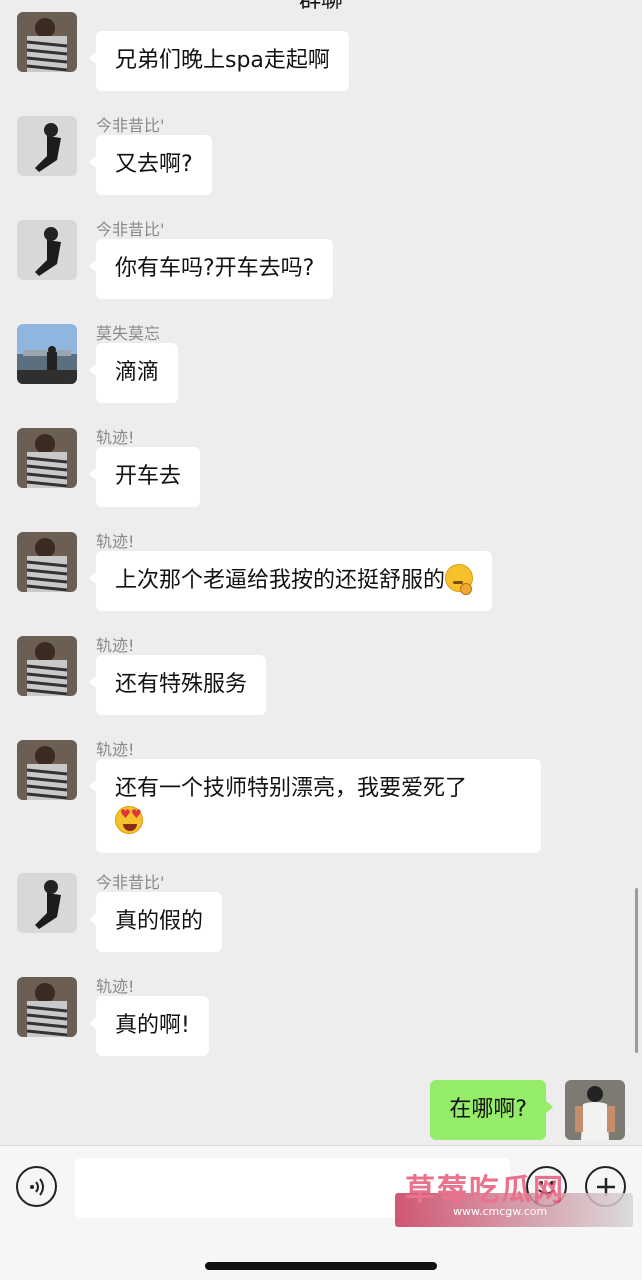 The image size is (642, 1280). I want to click on message-text: 滴滴, so click(137, 372).